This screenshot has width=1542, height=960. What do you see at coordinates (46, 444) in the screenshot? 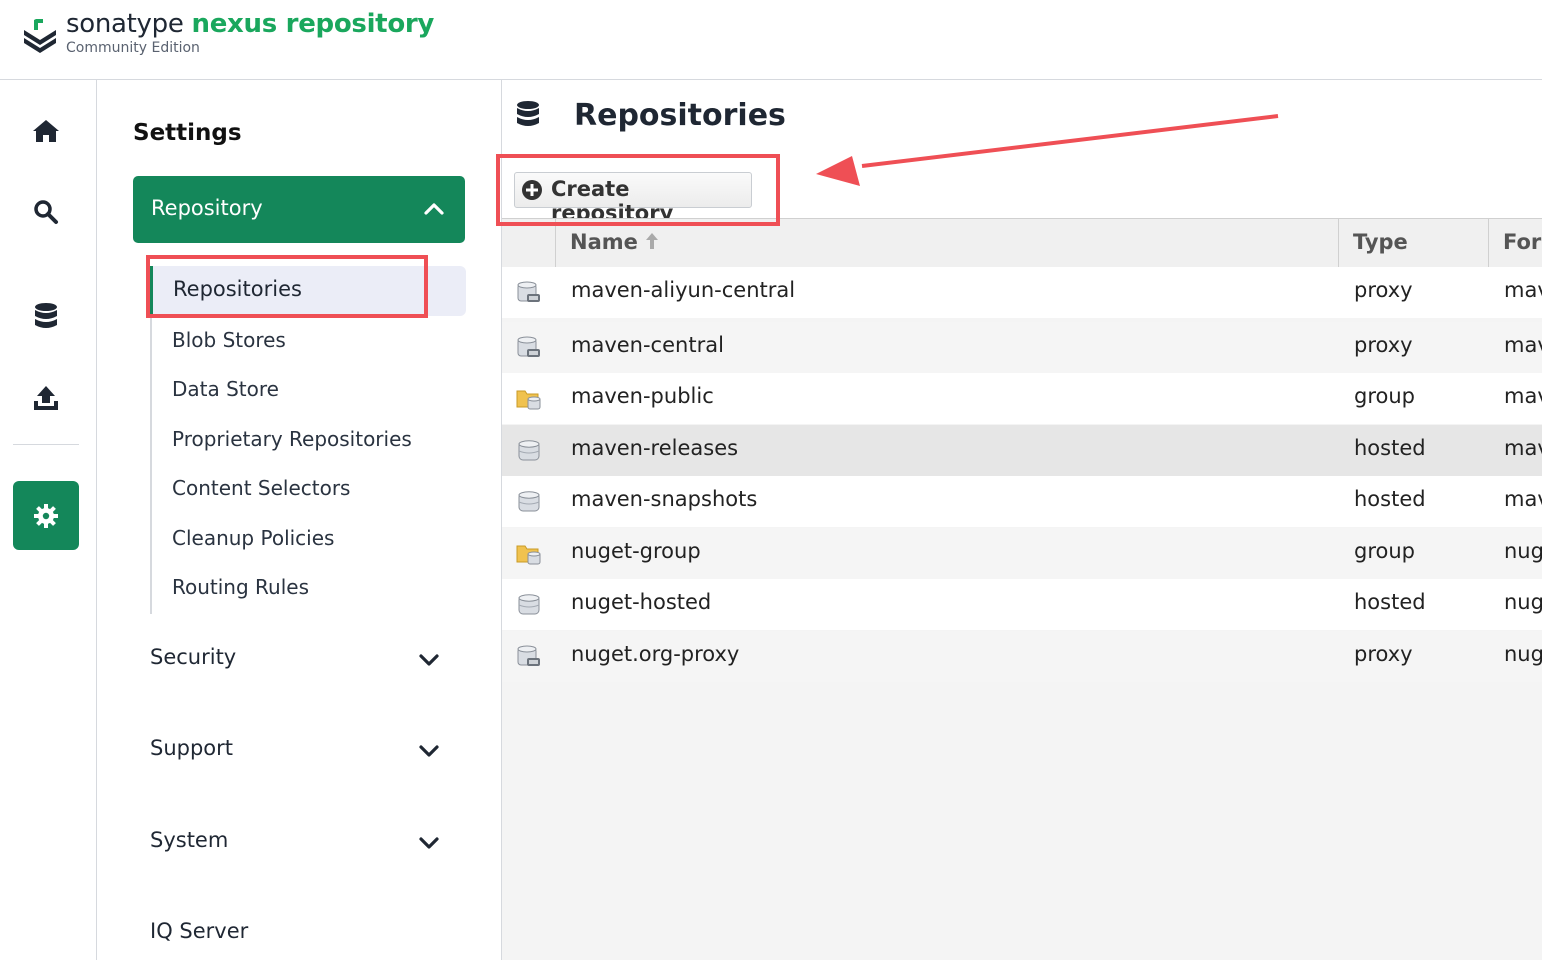
I see `rail-divider` at bounding box center [46, 444].